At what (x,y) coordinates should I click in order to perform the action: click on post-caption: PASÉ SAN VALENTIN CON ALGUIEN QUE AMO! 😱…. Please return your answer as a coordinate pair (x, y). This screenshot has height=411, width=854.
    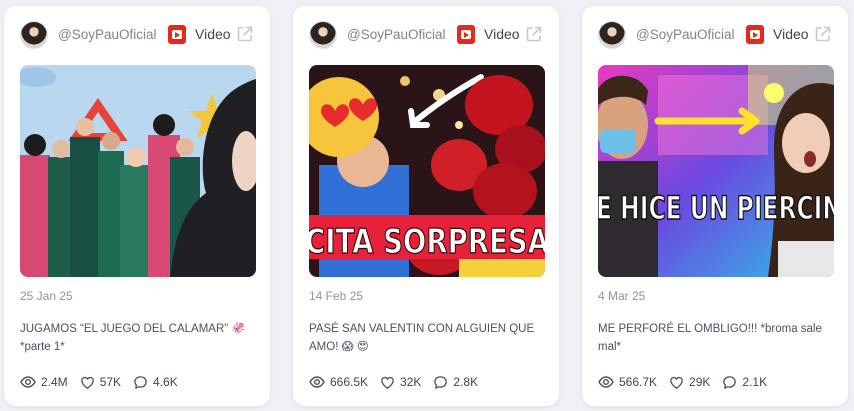
    Looking at the image, I should click on (422, 338).